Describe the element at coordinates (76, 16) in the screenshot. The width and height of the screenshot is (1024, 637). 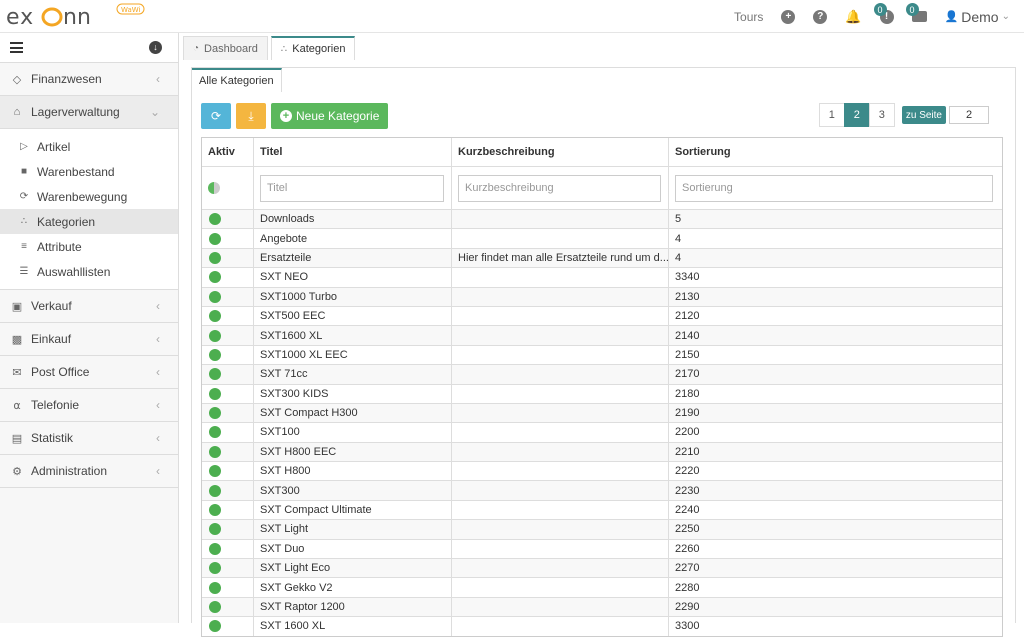
I see `exonn-logo: ex nn WaWi` at that location.